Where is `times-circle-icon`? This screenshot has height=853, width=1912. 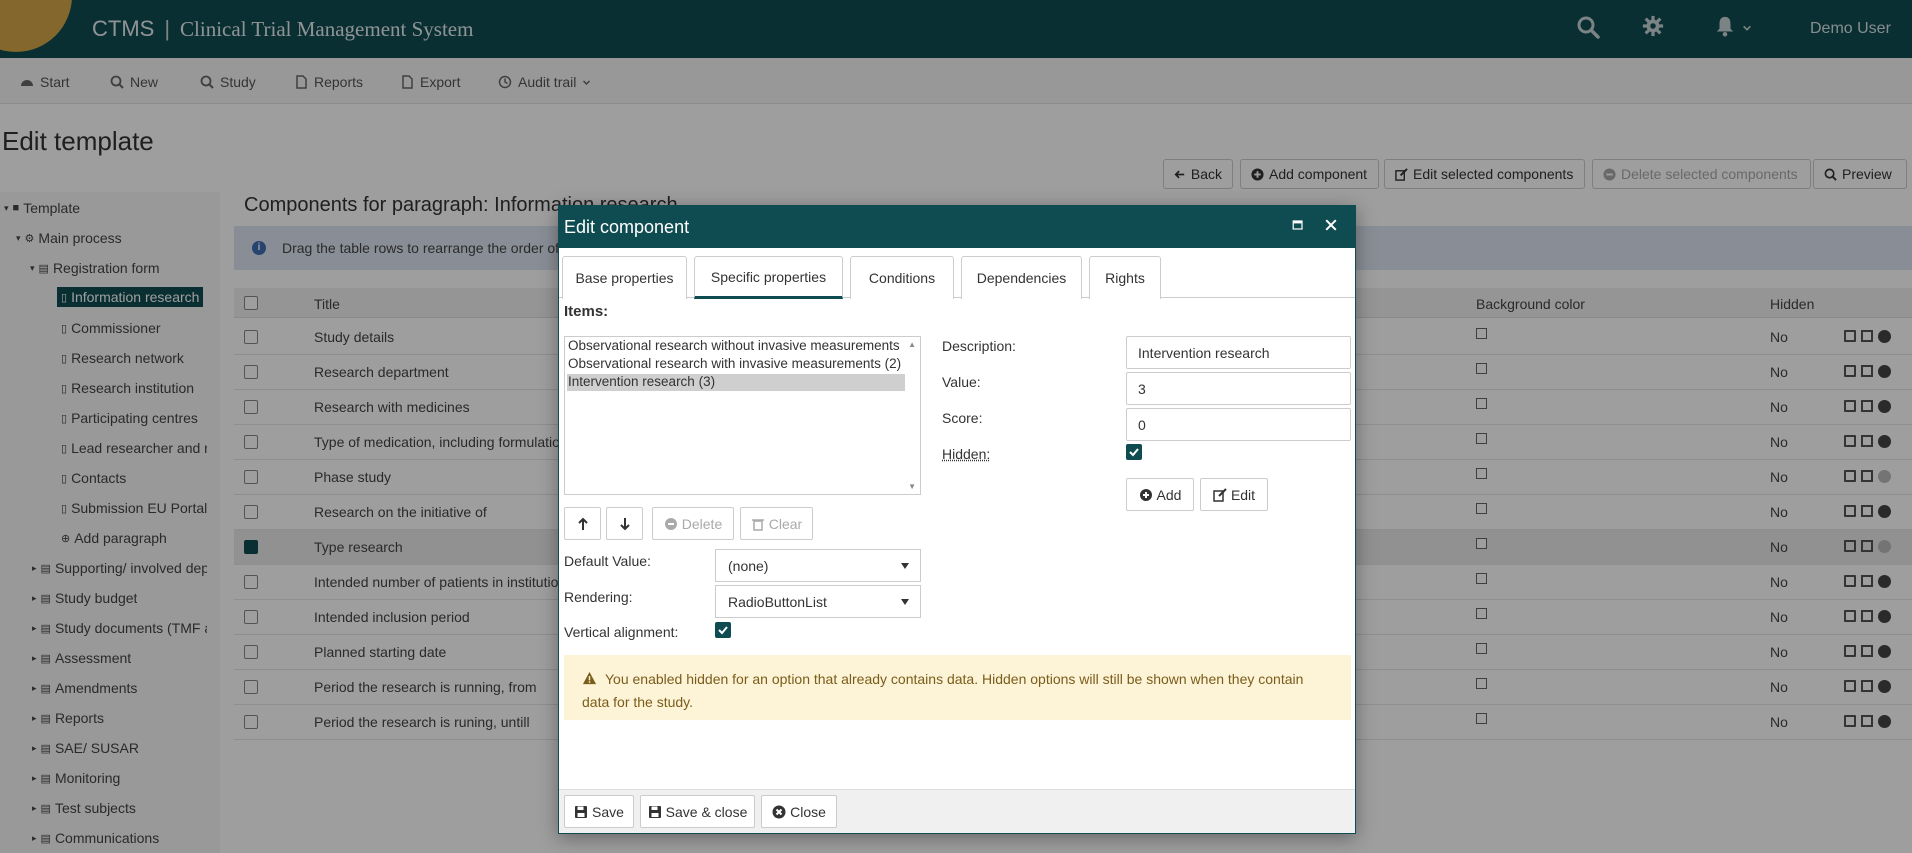
times-circle-icon is located at coordinates (779, 811).